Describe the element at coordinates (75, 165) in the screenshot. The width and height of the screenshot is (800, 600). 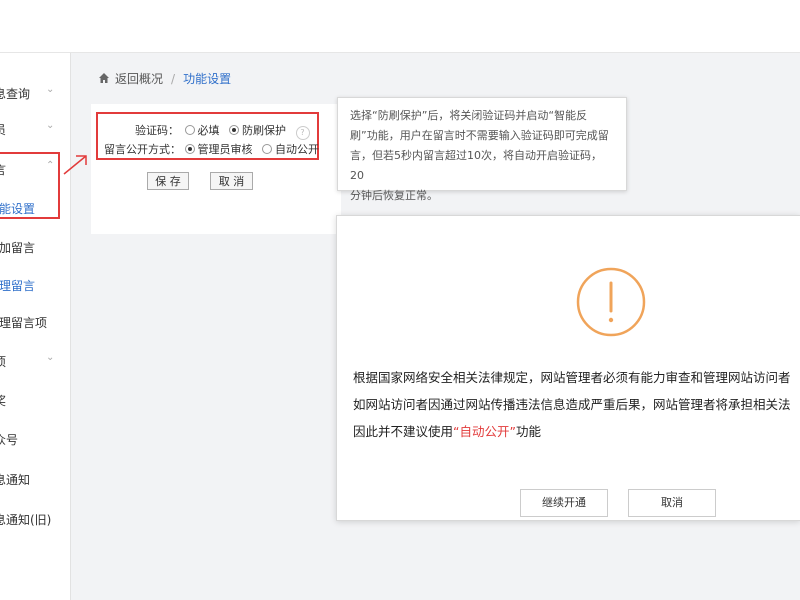
I see `annotation-arrow-icon` at that location.